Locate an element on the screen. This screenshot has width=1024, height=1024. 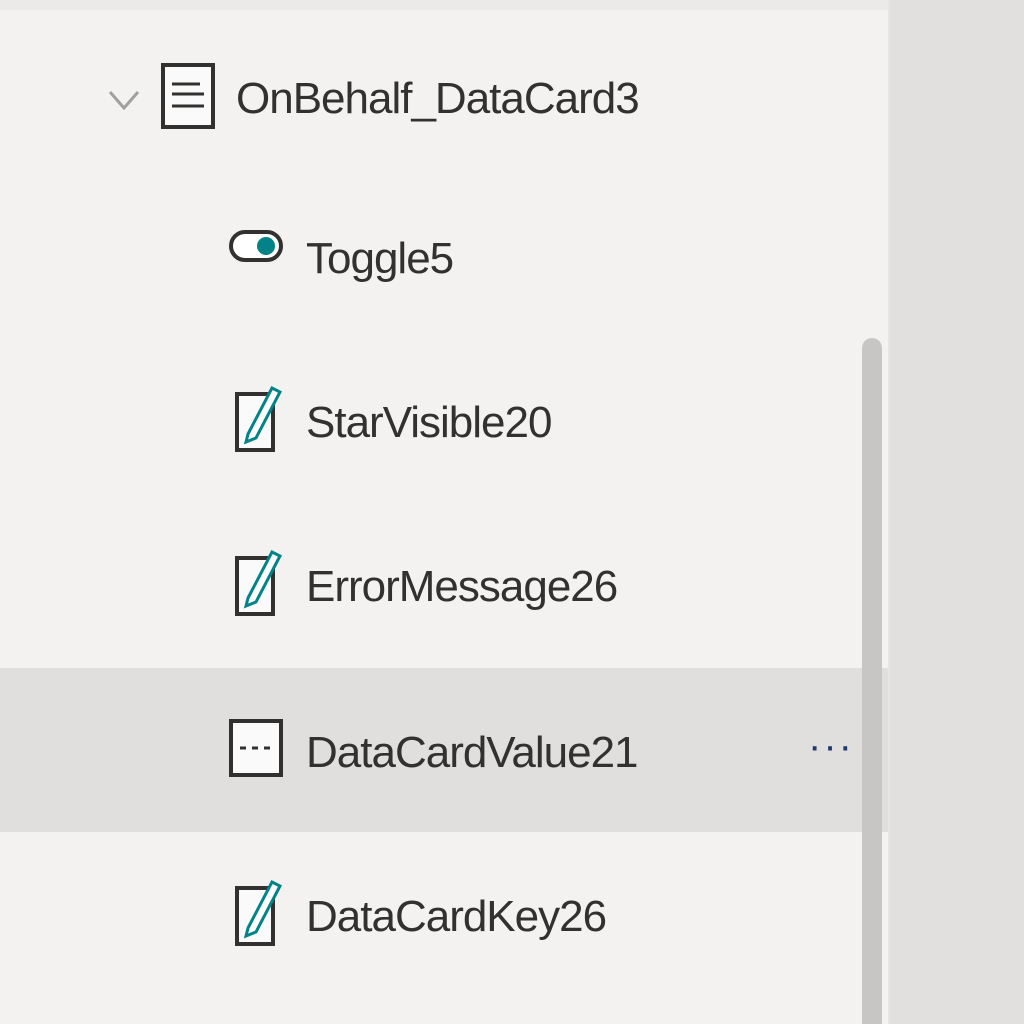
tree-node-datacardvalue21: DataCardValue21 ··· is located at coordinates (444, 750).